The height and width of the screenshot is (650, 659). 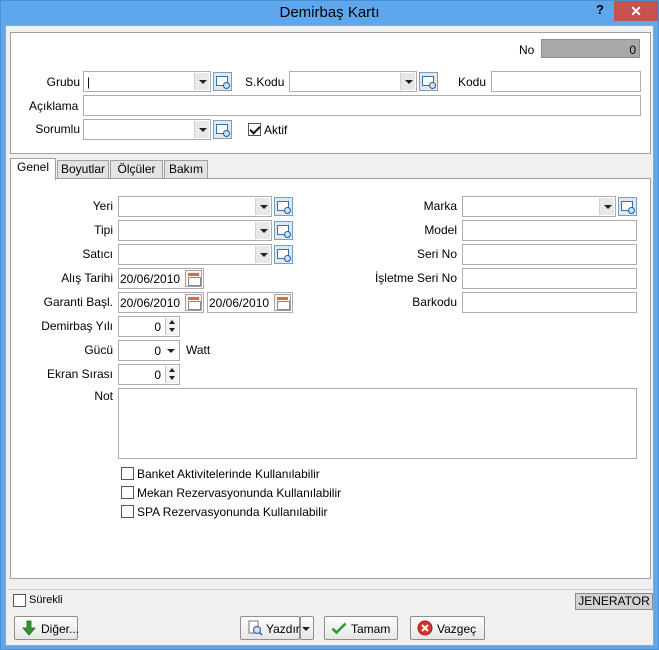 What do you see at coordinates (415, 278) in the screenshot?
I see `isletme-seri-no-label: İşletme Seri No` at bounding box center [415, 278].